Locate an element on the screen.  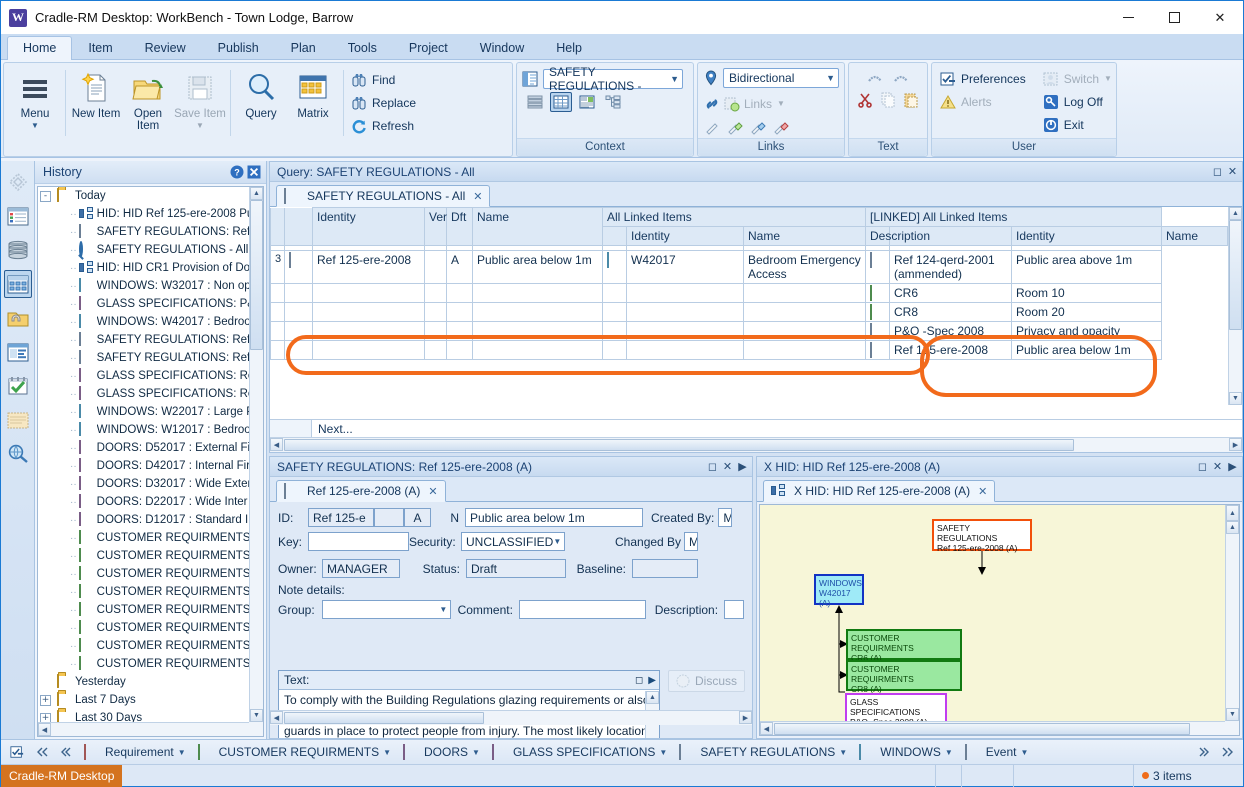
links-dropdown-button: Links ▼ is located at coordinates (764, 103).